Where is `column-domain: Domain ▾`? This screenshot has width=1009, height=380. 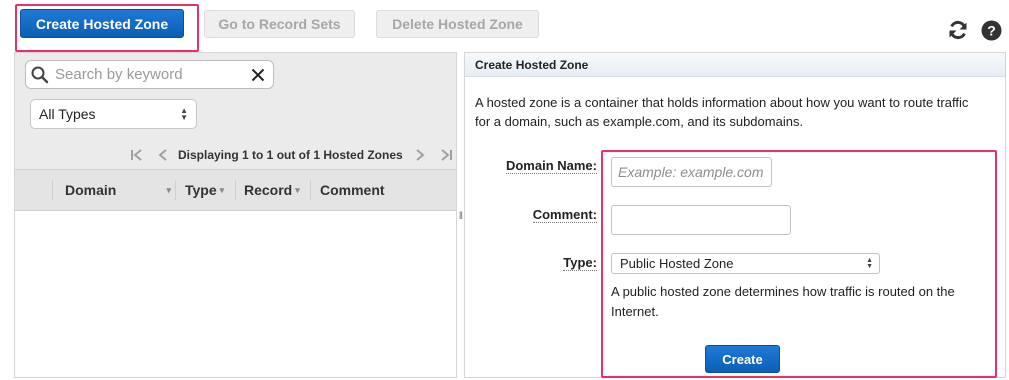
column-domain: Domain ▾ is located at coordinates (120, 190).